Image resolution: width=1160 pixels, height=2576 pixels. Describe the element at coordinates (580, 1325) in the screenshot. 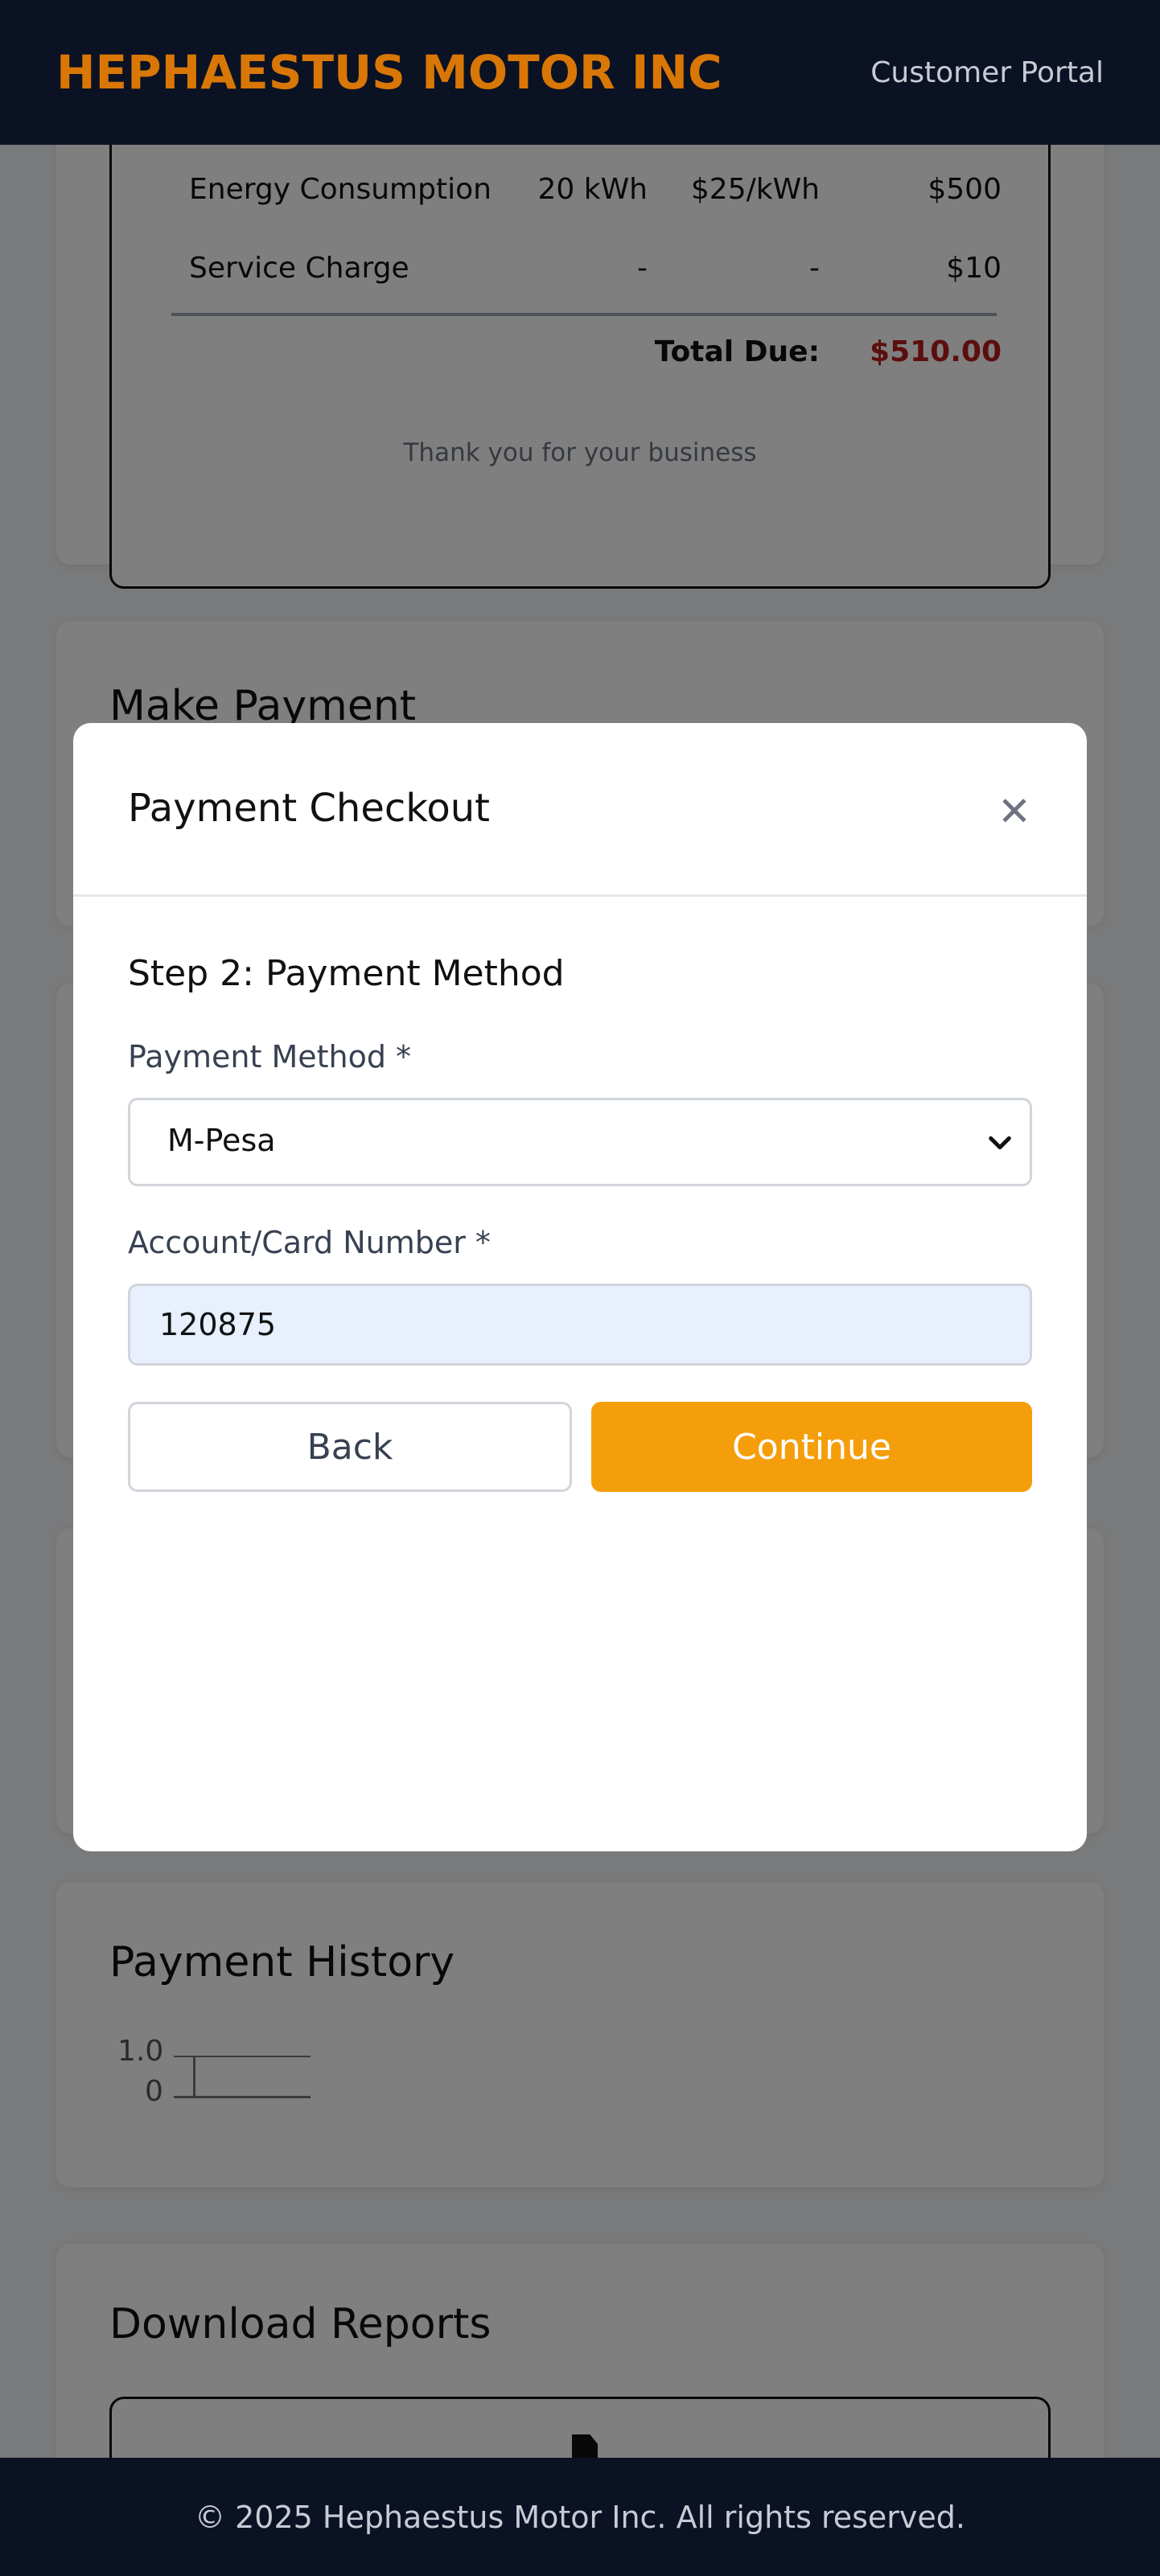

I see `account-number-input: 120875` at that location.